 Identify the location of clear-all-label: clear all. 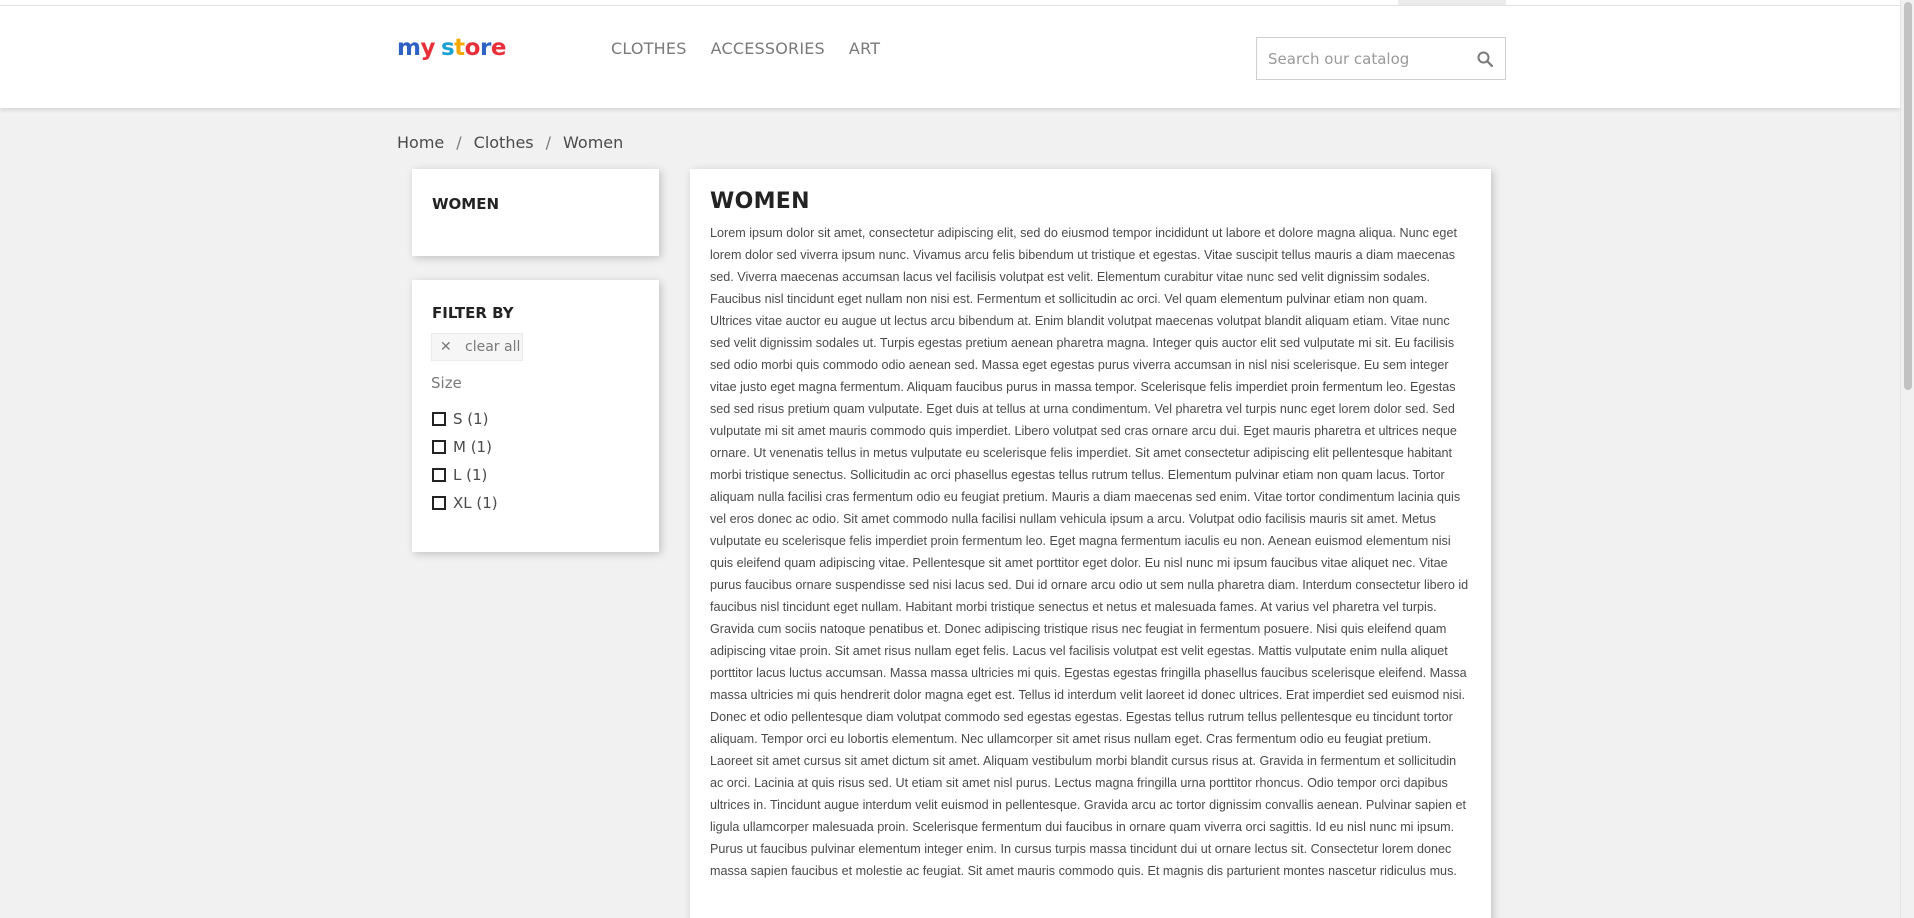
(493, 347).